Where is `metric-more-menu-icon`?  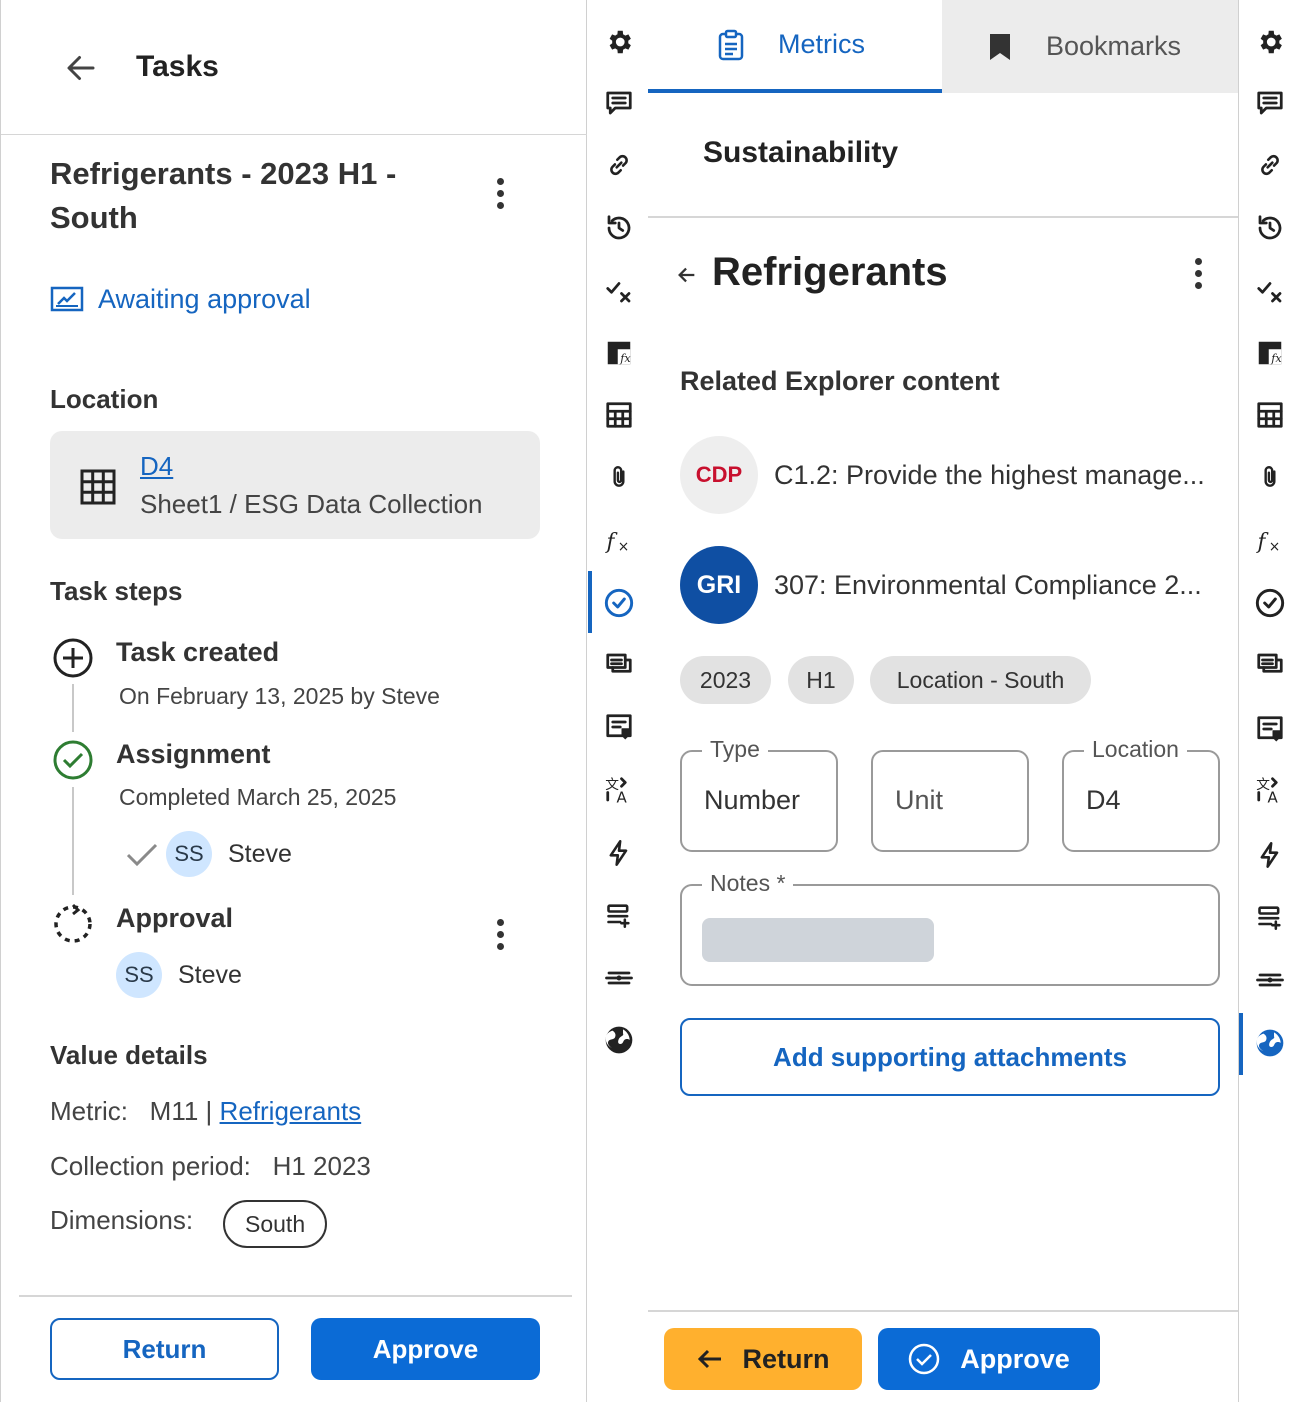
metric-more-menu-icon is located at coordinates (1198, 278).